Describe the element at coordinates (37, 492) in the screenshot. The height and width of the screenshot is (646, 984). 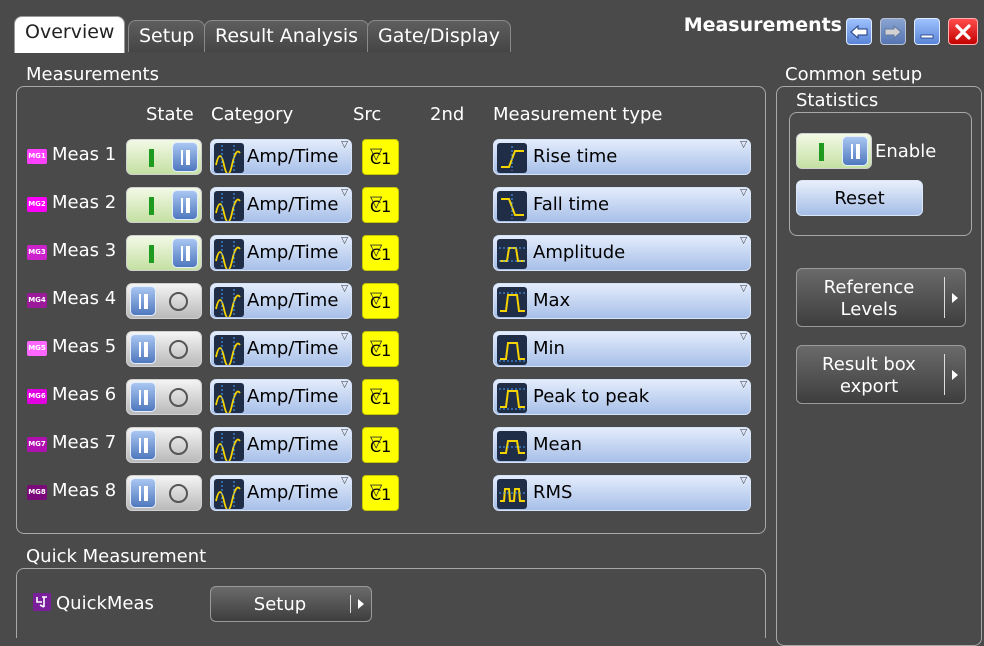
I see `measurement-group-icon: MG8` at that location.